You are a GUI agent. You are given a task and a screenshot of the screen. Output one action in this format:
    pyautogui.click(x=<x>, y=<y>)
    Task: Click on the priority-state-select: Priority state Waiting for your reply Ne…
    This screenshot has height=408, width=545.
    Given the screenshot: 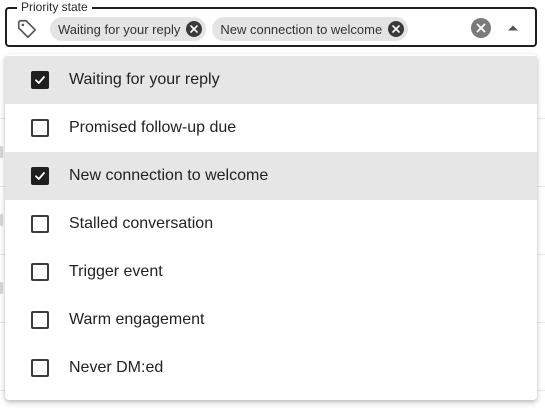 What is the action you would take?
    pyautogui.click(x=271, y=23)
    